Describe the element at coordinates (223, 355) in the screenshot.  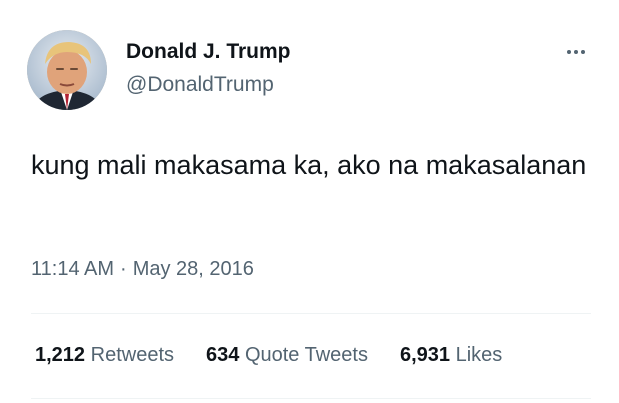
I see `quote-tweets-count: 634` at that location.